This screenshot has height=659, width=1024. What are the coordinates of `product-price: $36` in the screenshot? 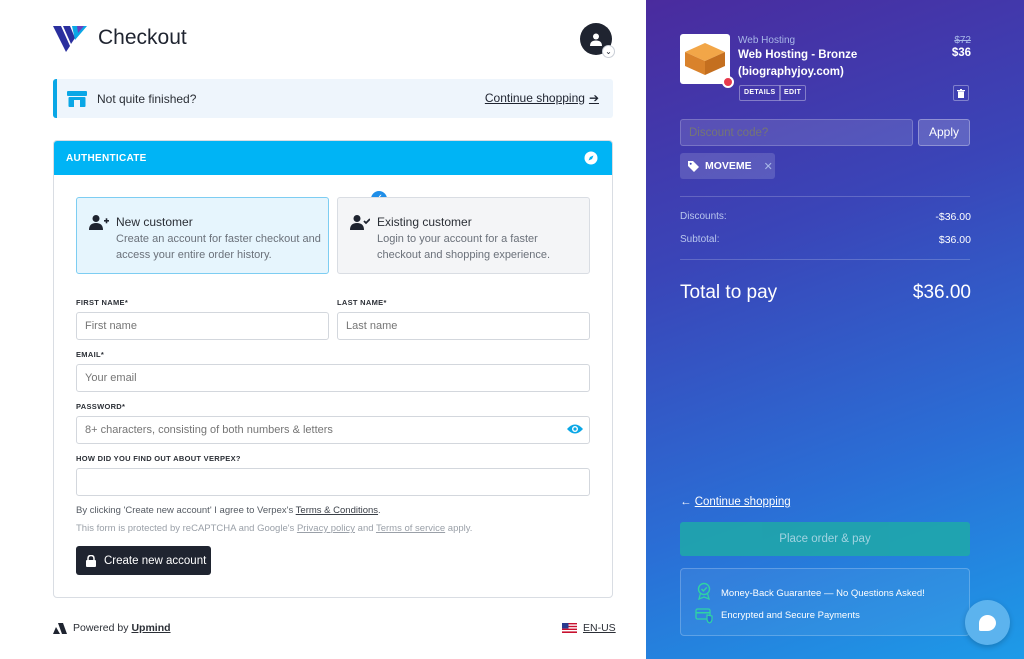 It's located at (961, 53).